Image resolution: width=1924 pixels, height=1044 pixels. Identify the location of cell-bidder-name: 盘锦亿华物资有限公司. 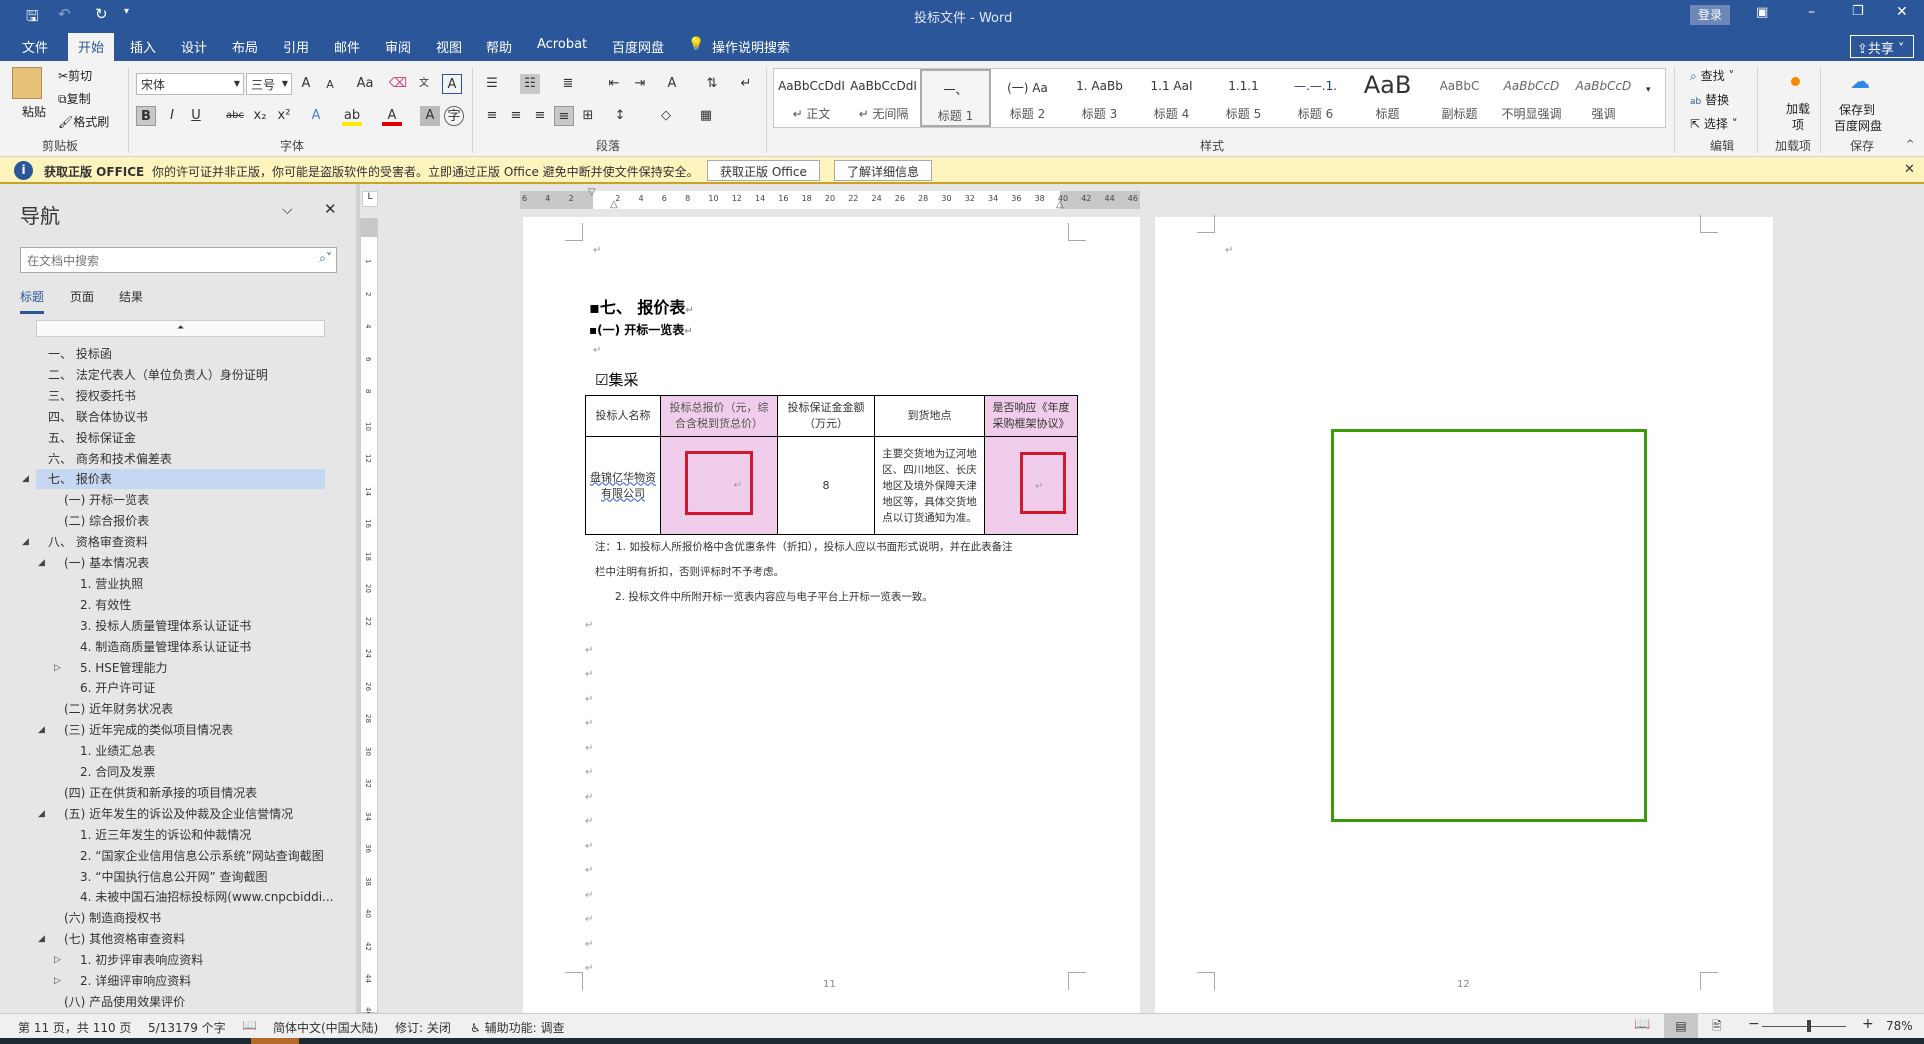
(623, 485).